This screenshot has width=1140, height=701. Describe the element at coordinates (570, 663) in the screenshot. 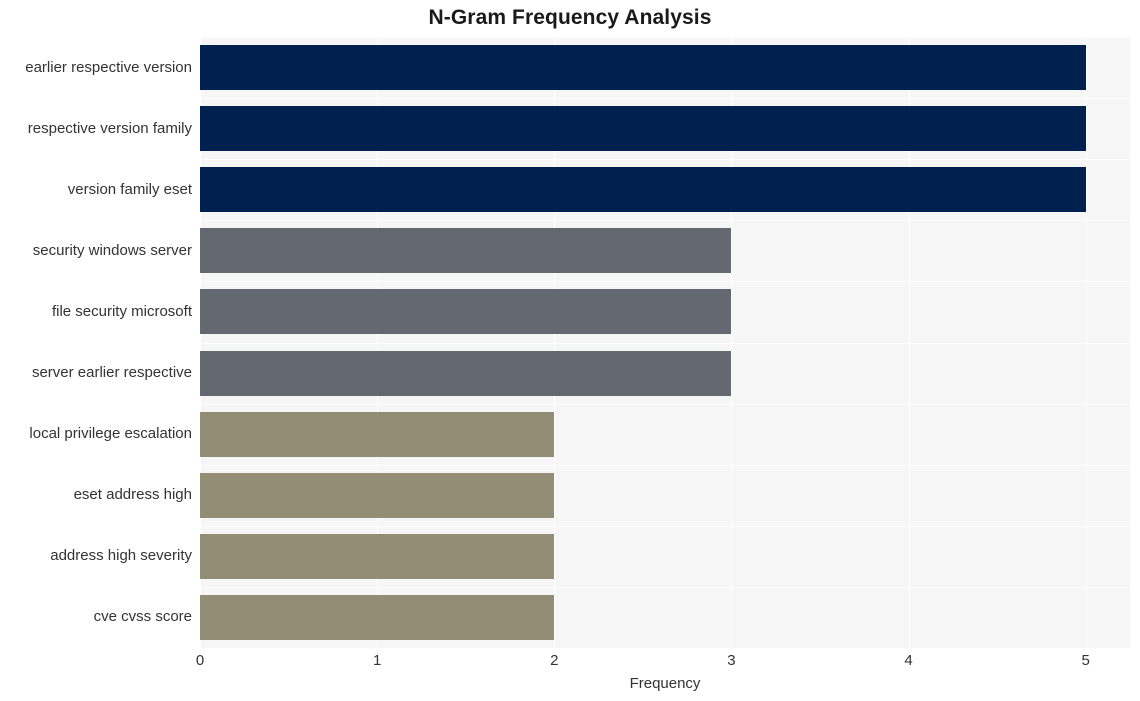

I see `x-axis-tick-labels: 0 1 2 3 4 5` at that location.